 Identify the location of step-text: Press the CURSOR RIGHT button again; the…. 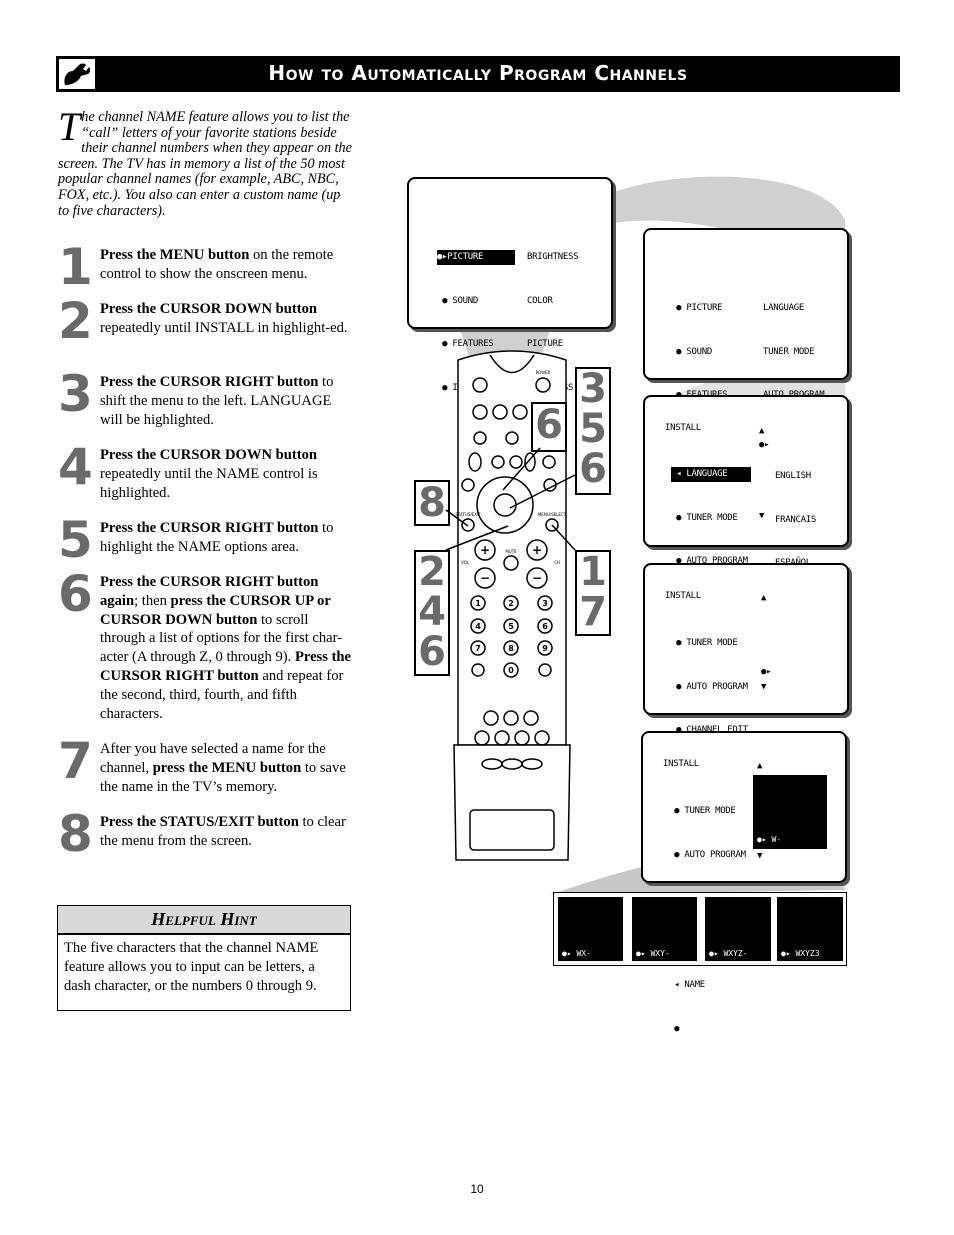
(226, 648).